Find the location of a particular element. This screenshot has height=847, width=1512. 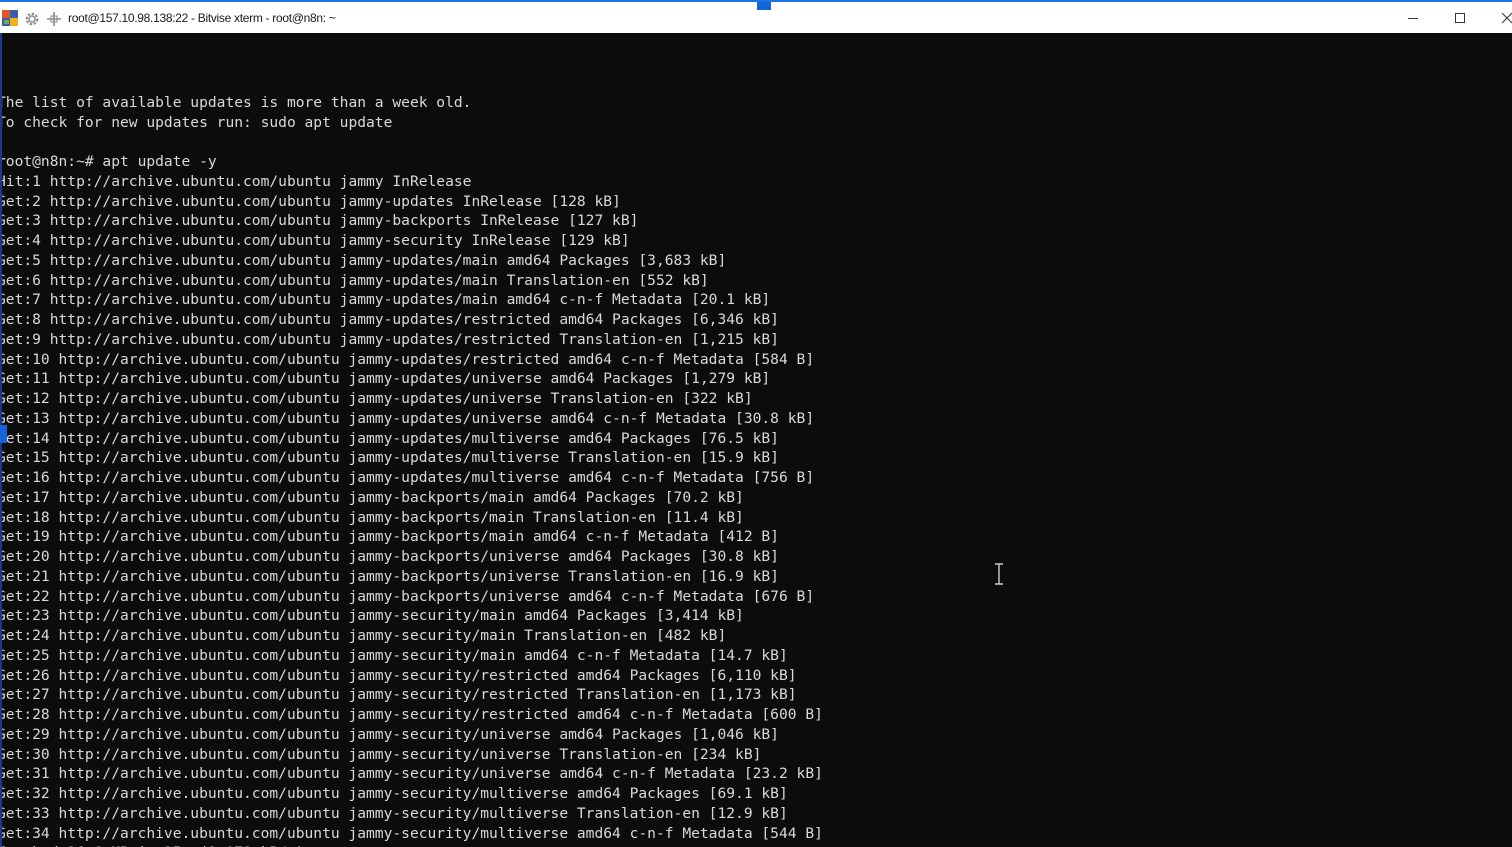

minimize-button is located at coordinates (1413, 17).